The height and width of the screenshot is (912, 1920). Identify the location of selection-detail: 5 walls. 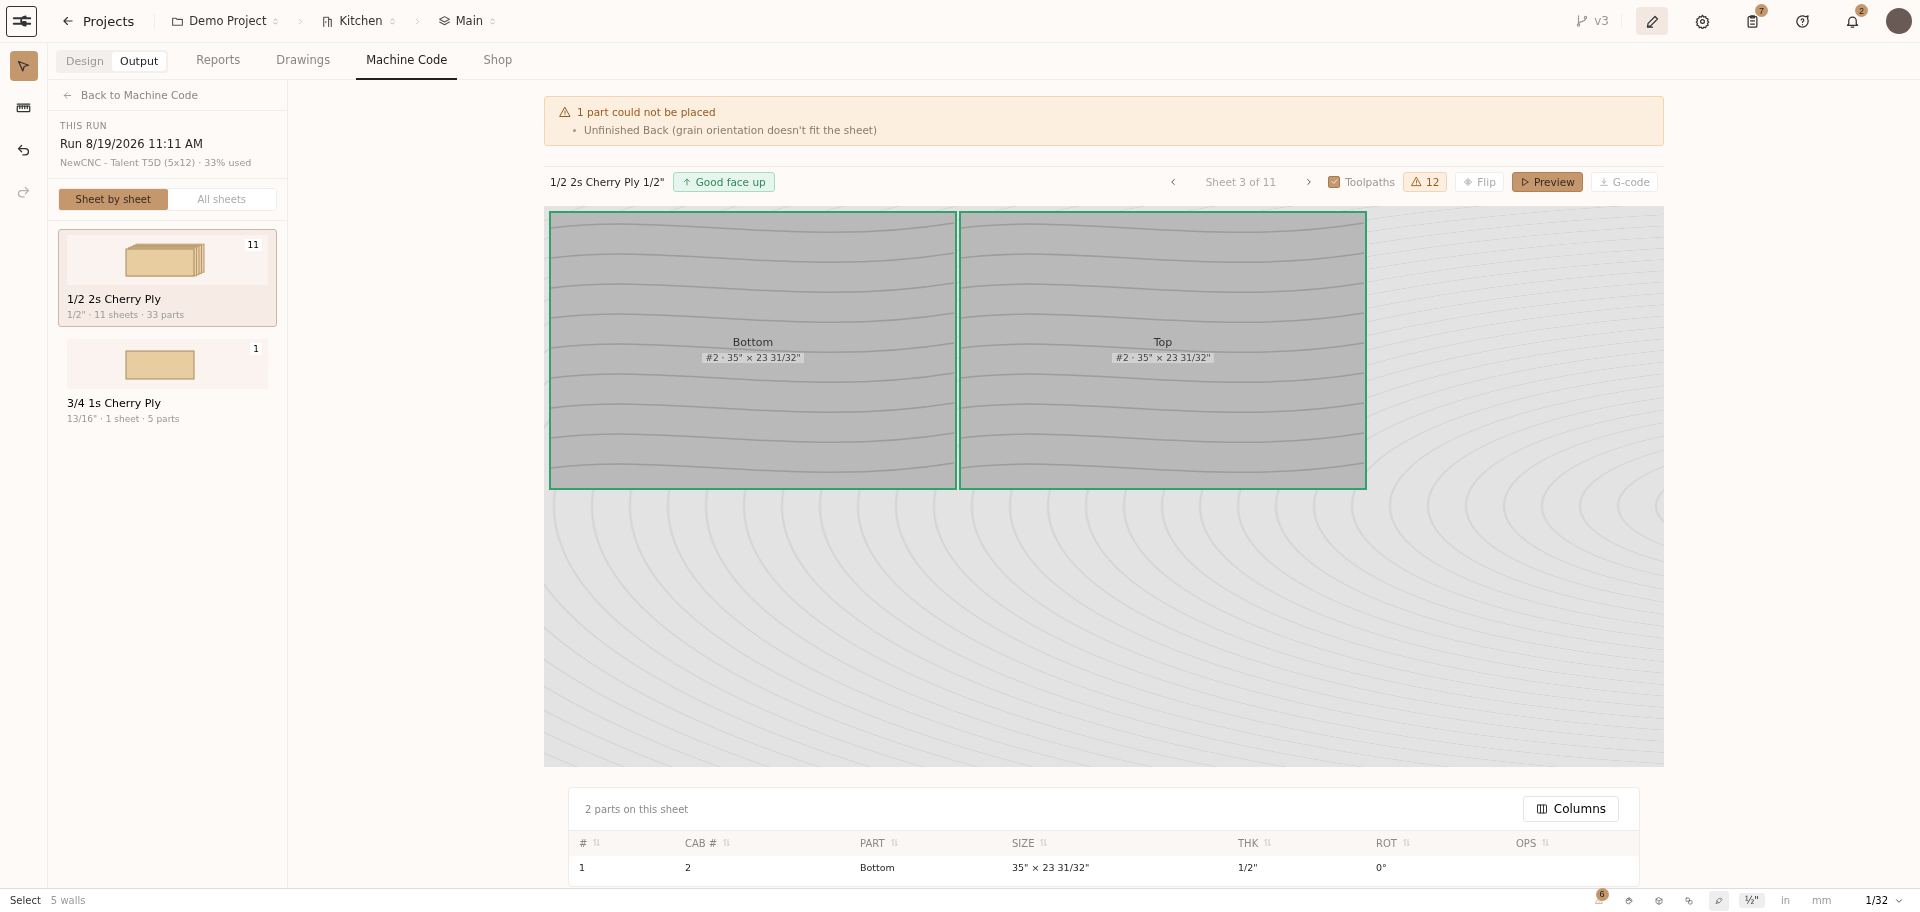
(68, 900).